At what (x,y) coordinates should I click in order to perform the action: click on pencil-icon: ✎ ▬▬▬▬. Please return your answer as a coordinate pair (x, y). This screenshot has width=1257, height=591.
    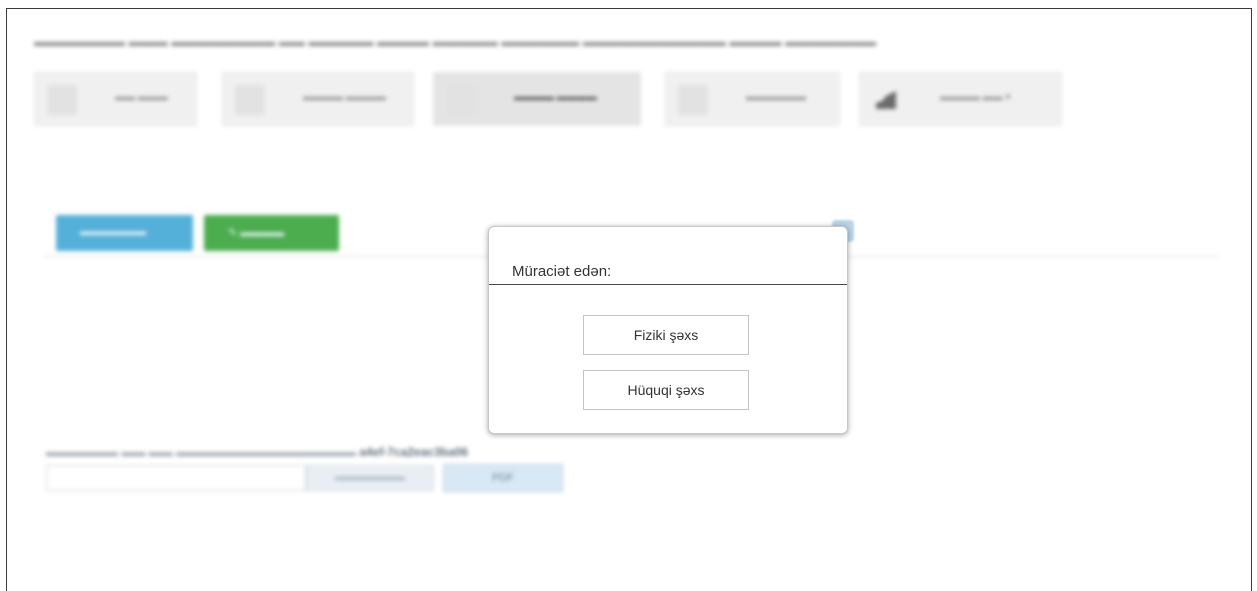
    Looking at the image, I should click on (256, 233).